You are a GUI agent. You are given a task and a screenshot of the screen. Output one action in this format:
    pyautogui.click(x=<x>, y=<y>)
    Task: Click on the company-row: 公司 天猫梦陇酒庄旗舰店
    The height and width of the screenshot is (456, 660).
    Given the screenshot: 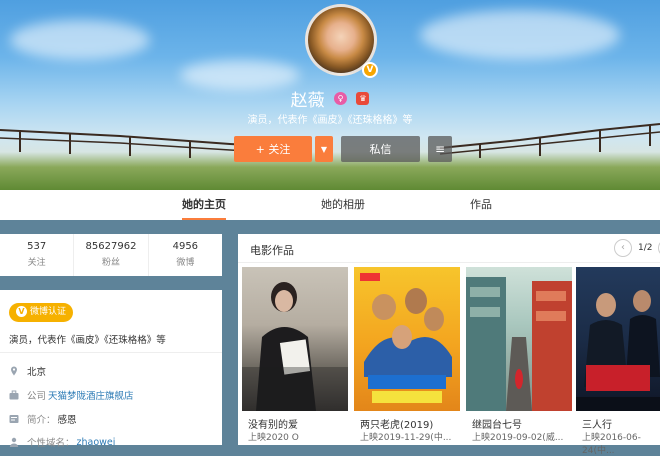 What is the action you would take?
    pyautogui.click(x=71, y=395)
    